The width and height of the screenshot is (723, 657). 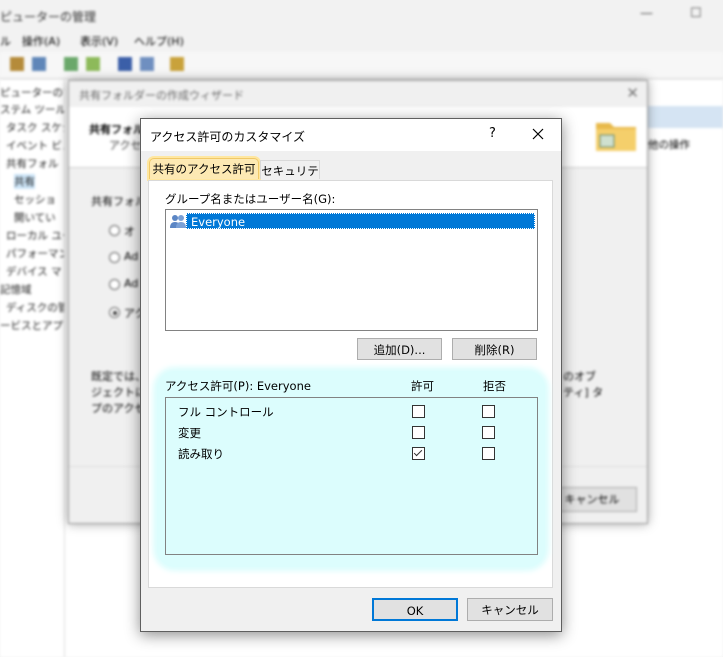 I want to click on toolbar, so click(x=361, y=65).